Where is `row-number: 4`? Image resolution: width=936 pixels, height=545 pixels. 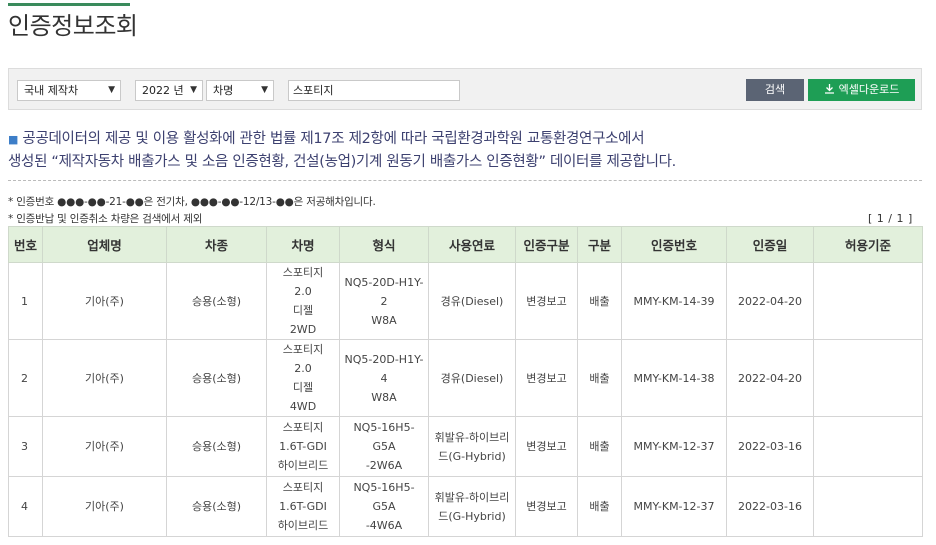 row-number: 4 is located at coordinates (25, 506).